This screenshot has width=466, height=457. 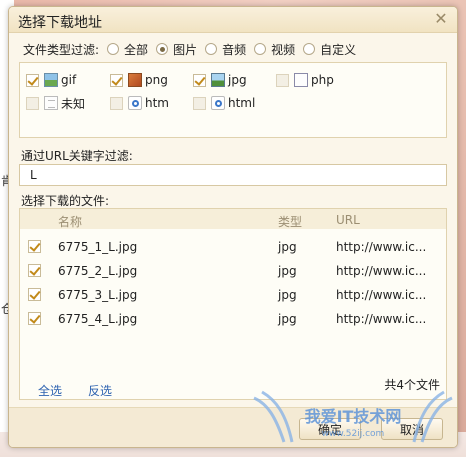 I want to click on column-header-name: 名称, so click(x=70, y=221).